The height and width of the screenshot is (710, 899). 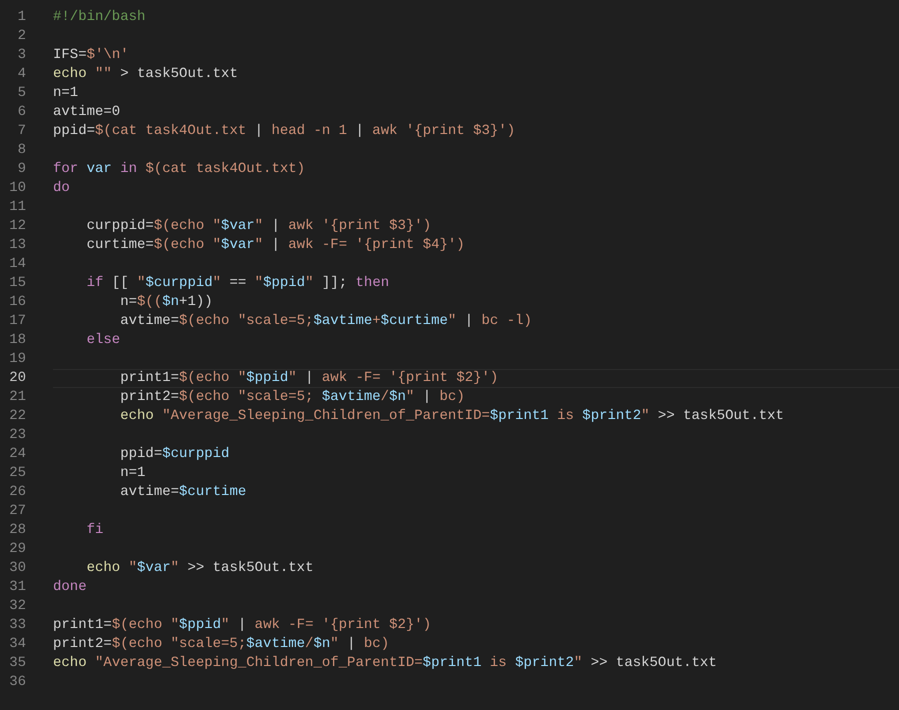 I want to click on line-number: 10, so click(x=17, y=188).